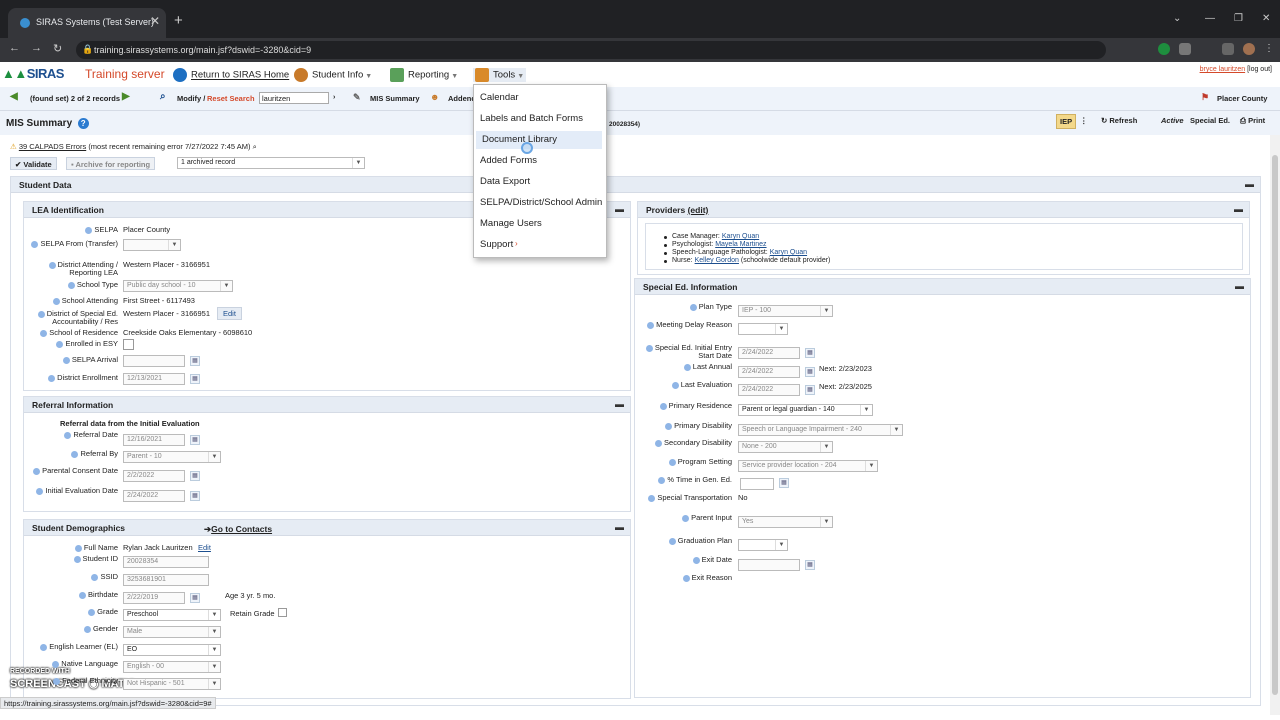  Describe the element at coordinates (500, 75) in the screenshot. I see `nav-tools: Tools ▼` at that location.